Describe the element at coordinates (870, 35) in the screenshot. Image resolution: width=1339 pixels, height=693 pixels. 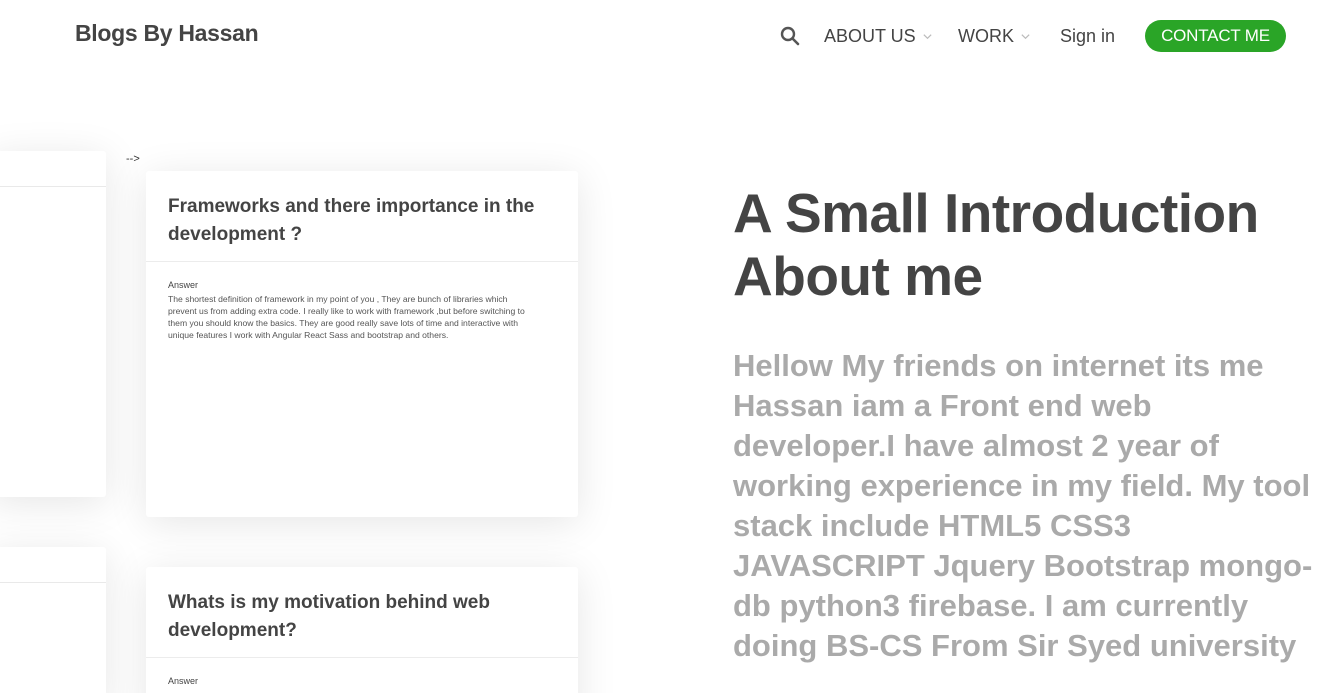
I see `nav-about-us-label: ABOUT US` at that location.